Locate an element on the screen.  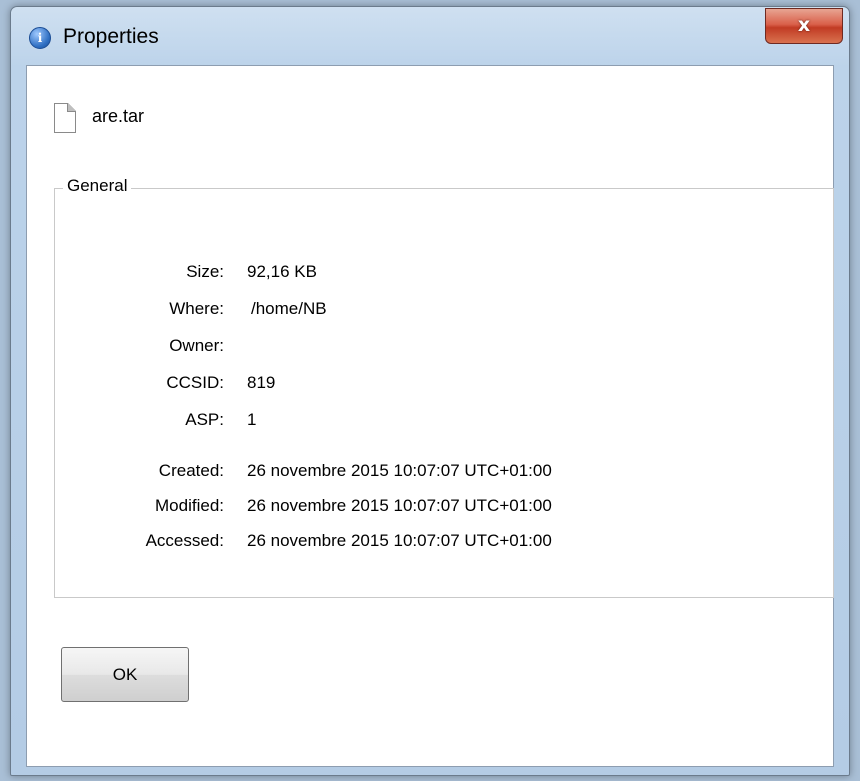
ccsid-value: 819 is located at coordinates (261, 382).